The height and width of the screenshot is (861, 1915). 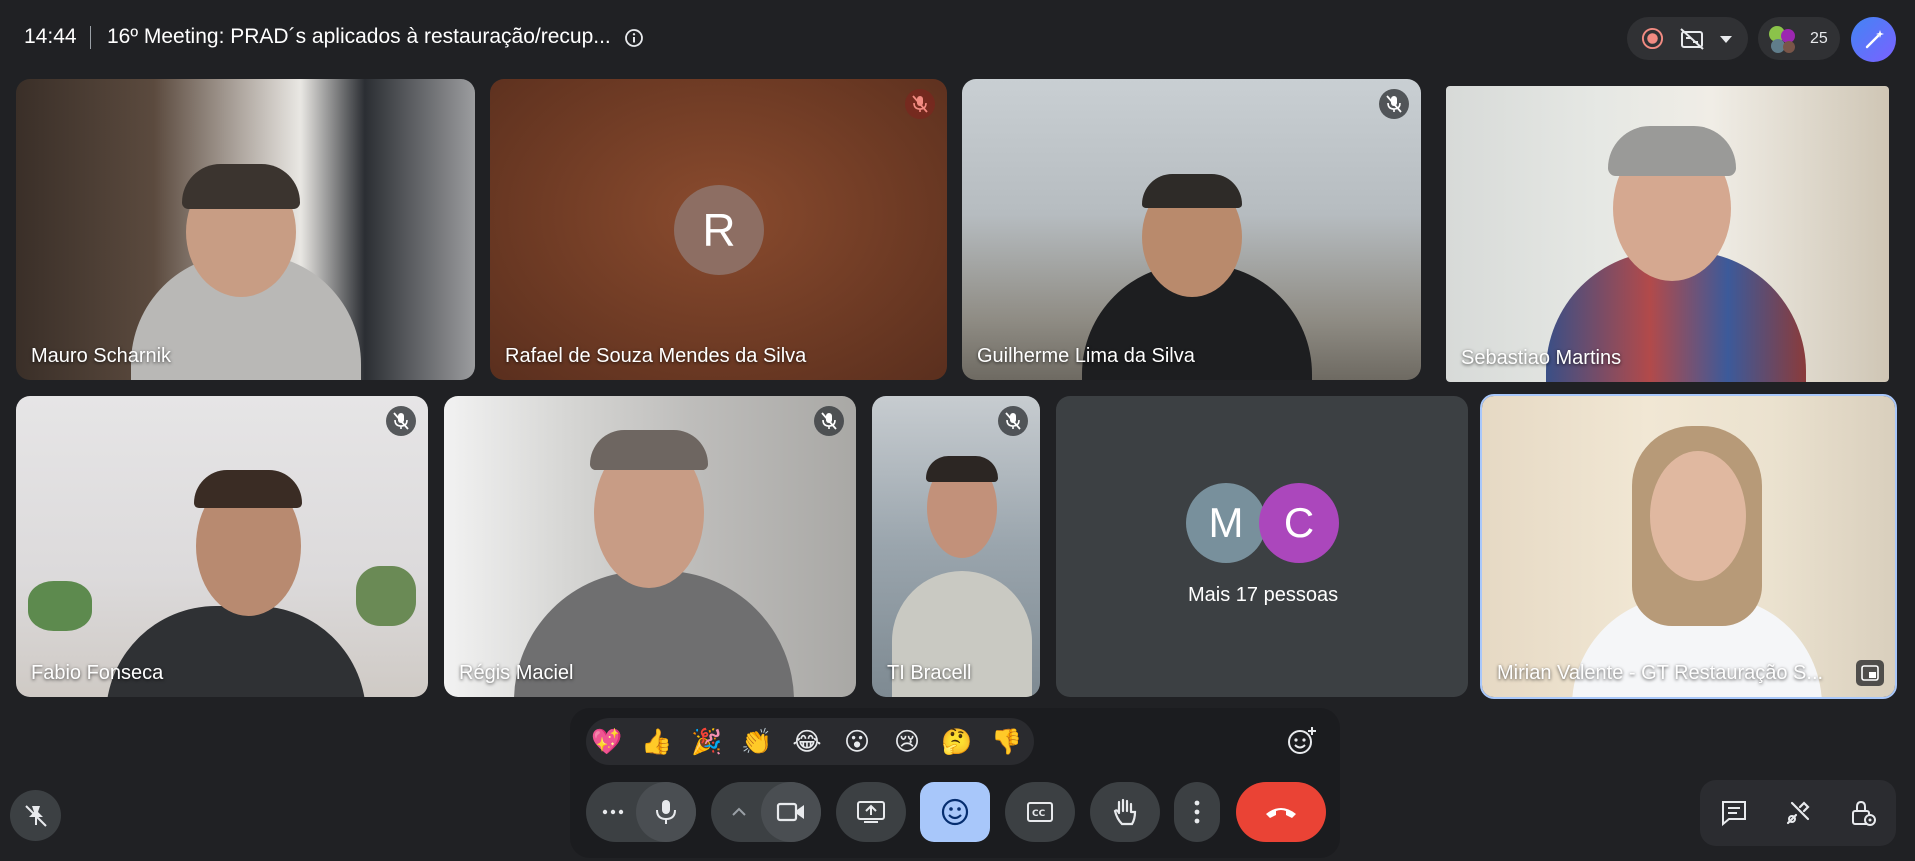 I want to click on participant-tile-guilherme: Guilherme Lima da Silva, so click(x=1191, y=229).